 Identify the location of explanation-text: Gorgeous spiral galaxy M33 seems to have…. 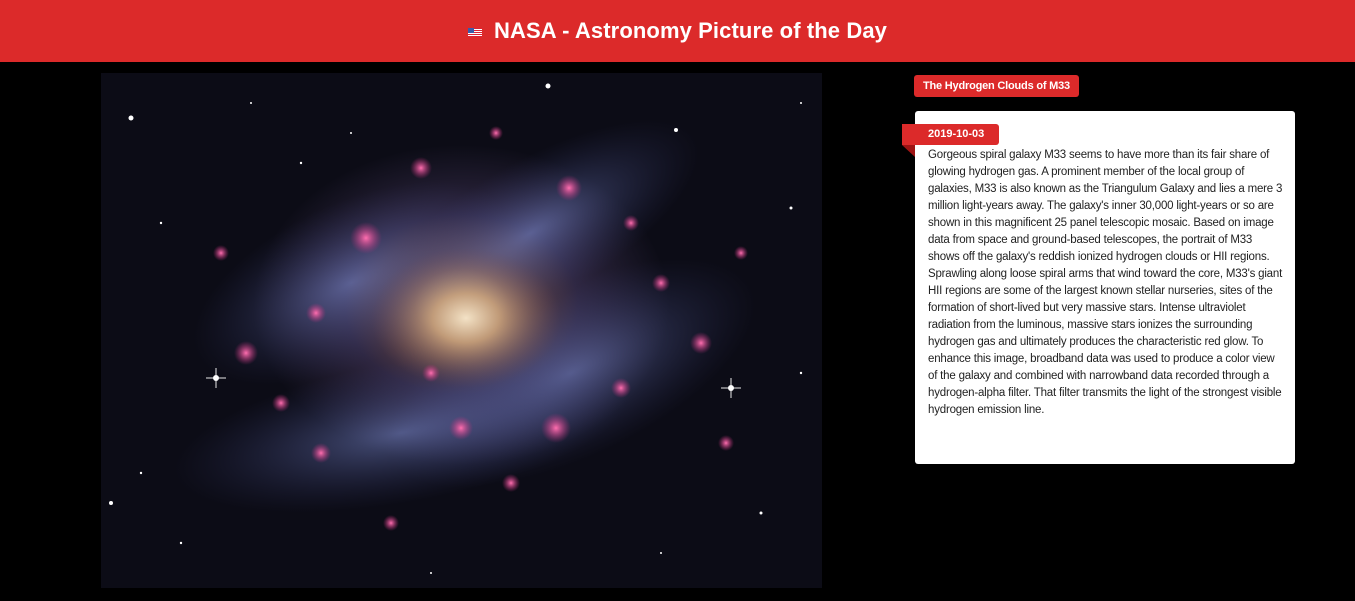
(1105, 282).